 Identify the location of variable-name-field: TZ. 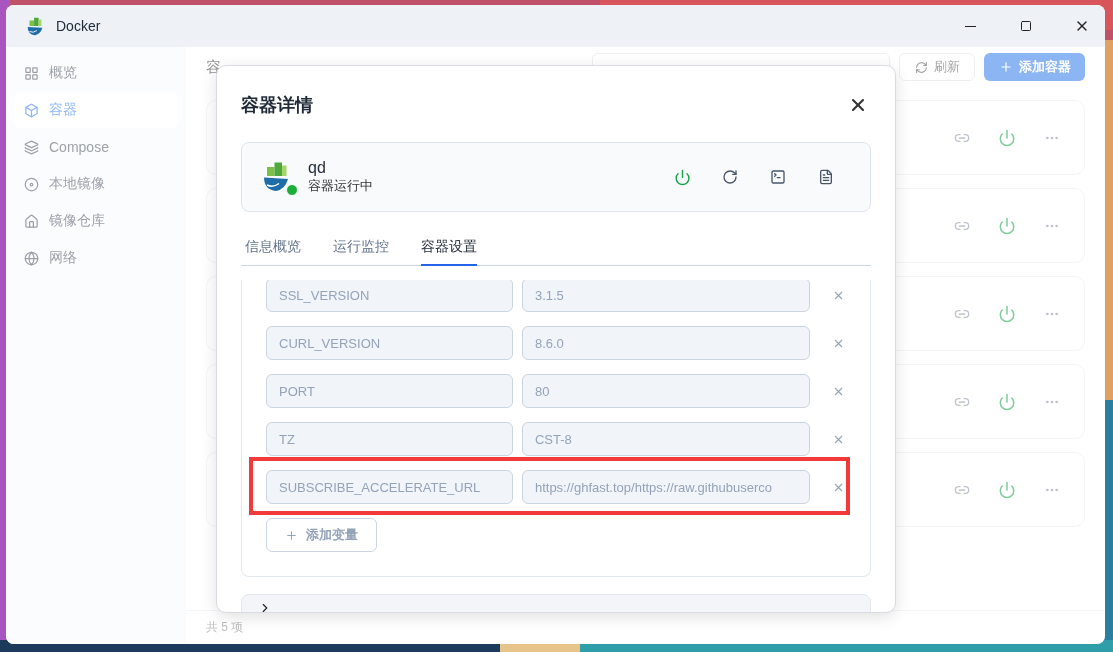
(389, 439).